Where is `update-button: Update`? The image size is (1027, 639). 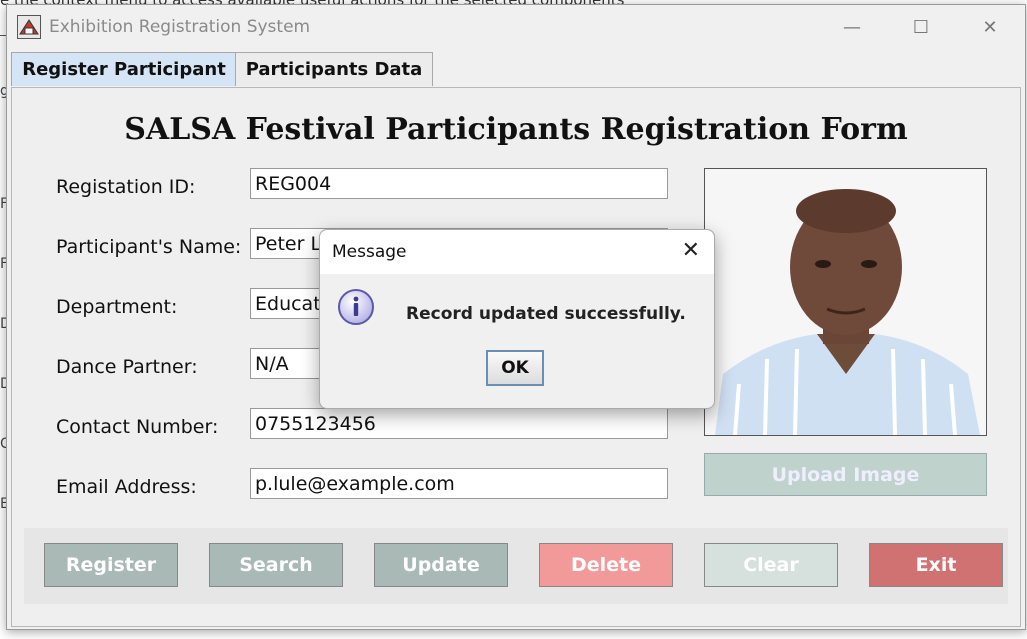 update-button: Update is located at coordinates (441, 565).